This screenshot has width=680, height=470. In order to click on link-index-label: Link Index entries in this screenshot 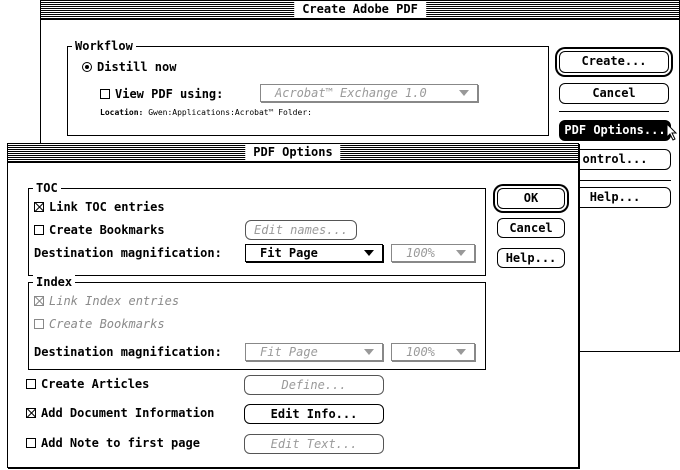, I will do `click(114, 301)`.